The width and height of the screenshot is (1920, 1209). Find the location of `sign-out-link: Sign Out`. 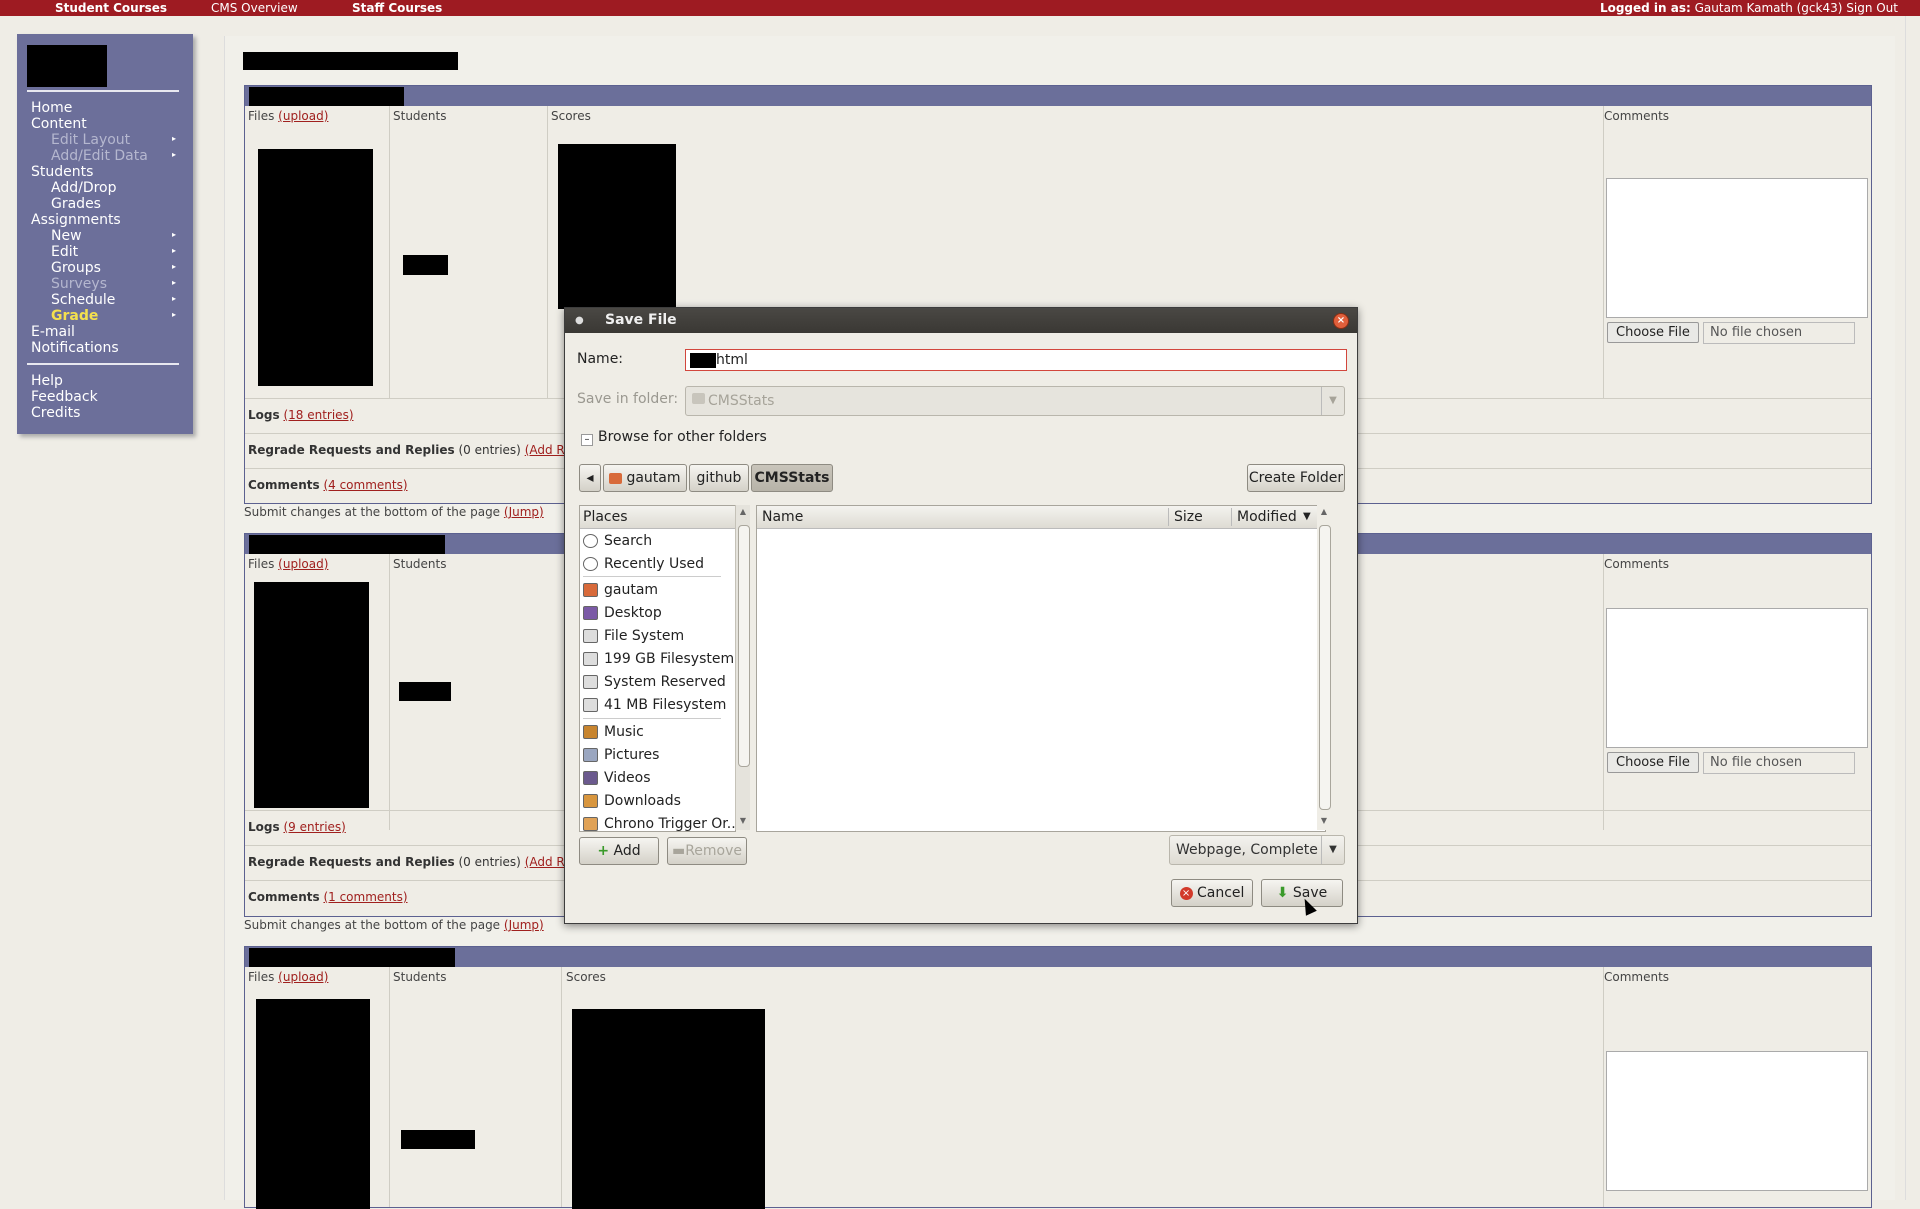

sign-out-link: Sign Out is located at coordinates (1872, 8).